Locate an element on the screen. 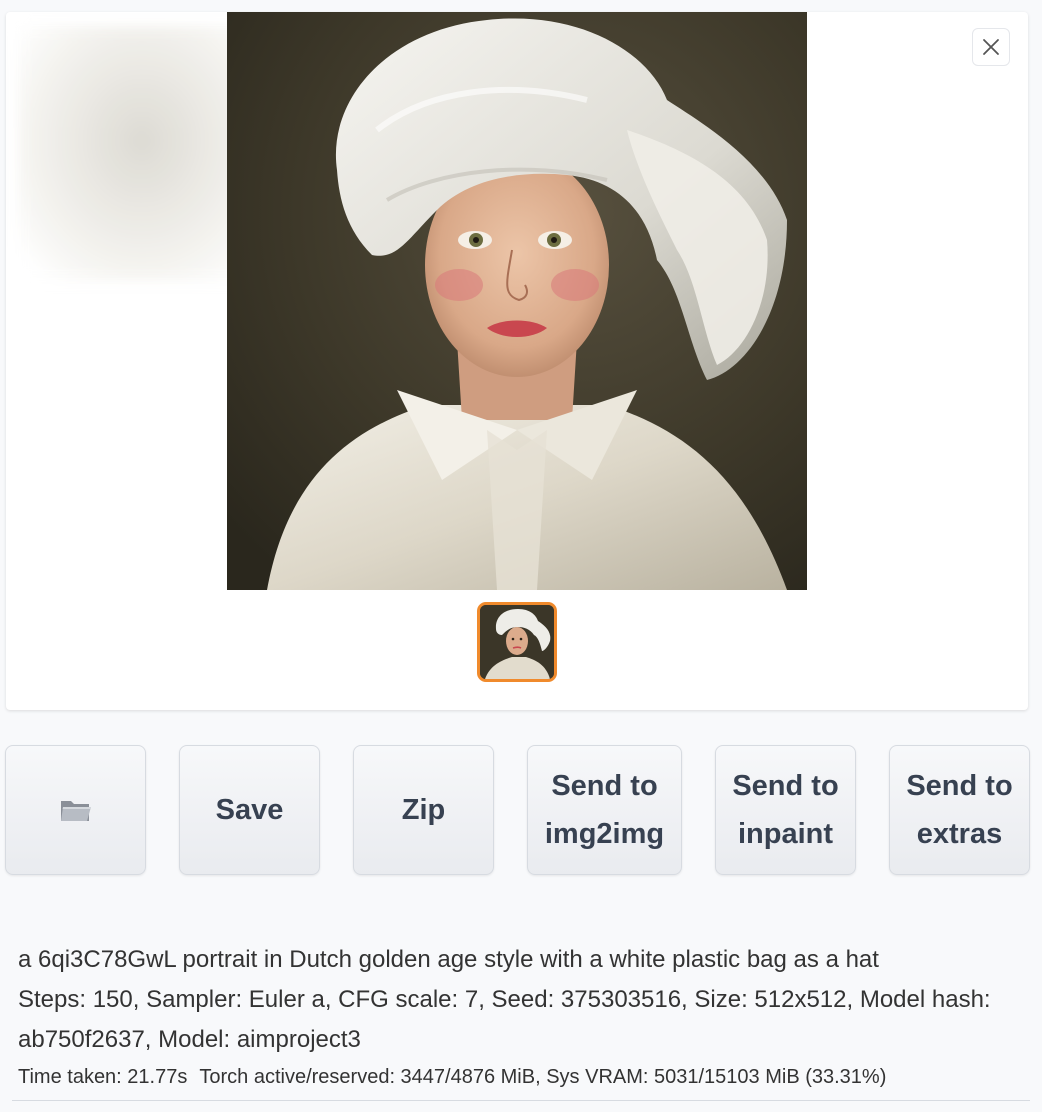  zip-button: Zip is located at coordinates (423, 810).